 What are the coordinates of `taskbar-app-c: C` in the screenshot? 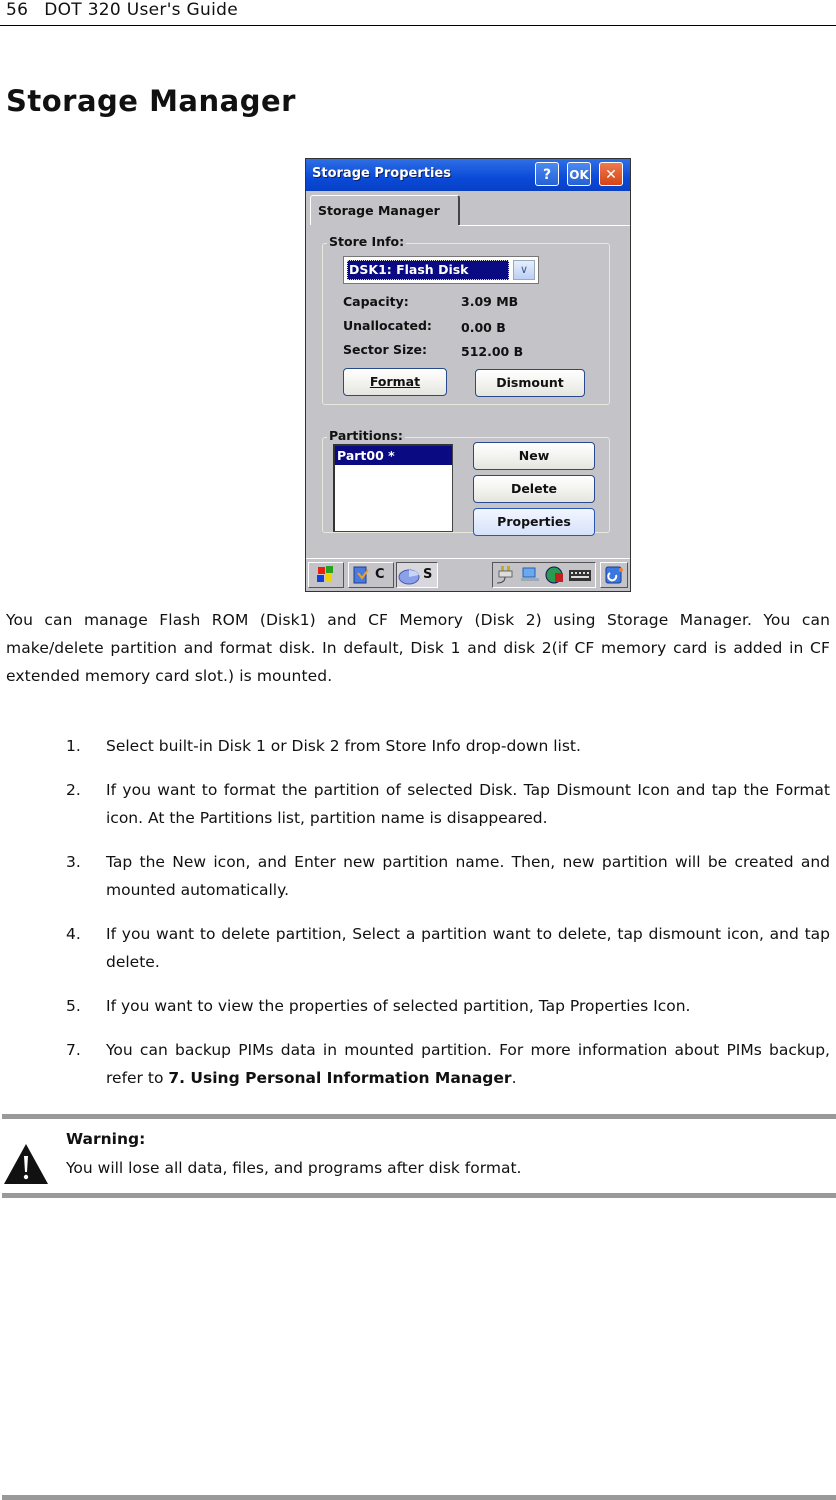 It's located at (371, 575).